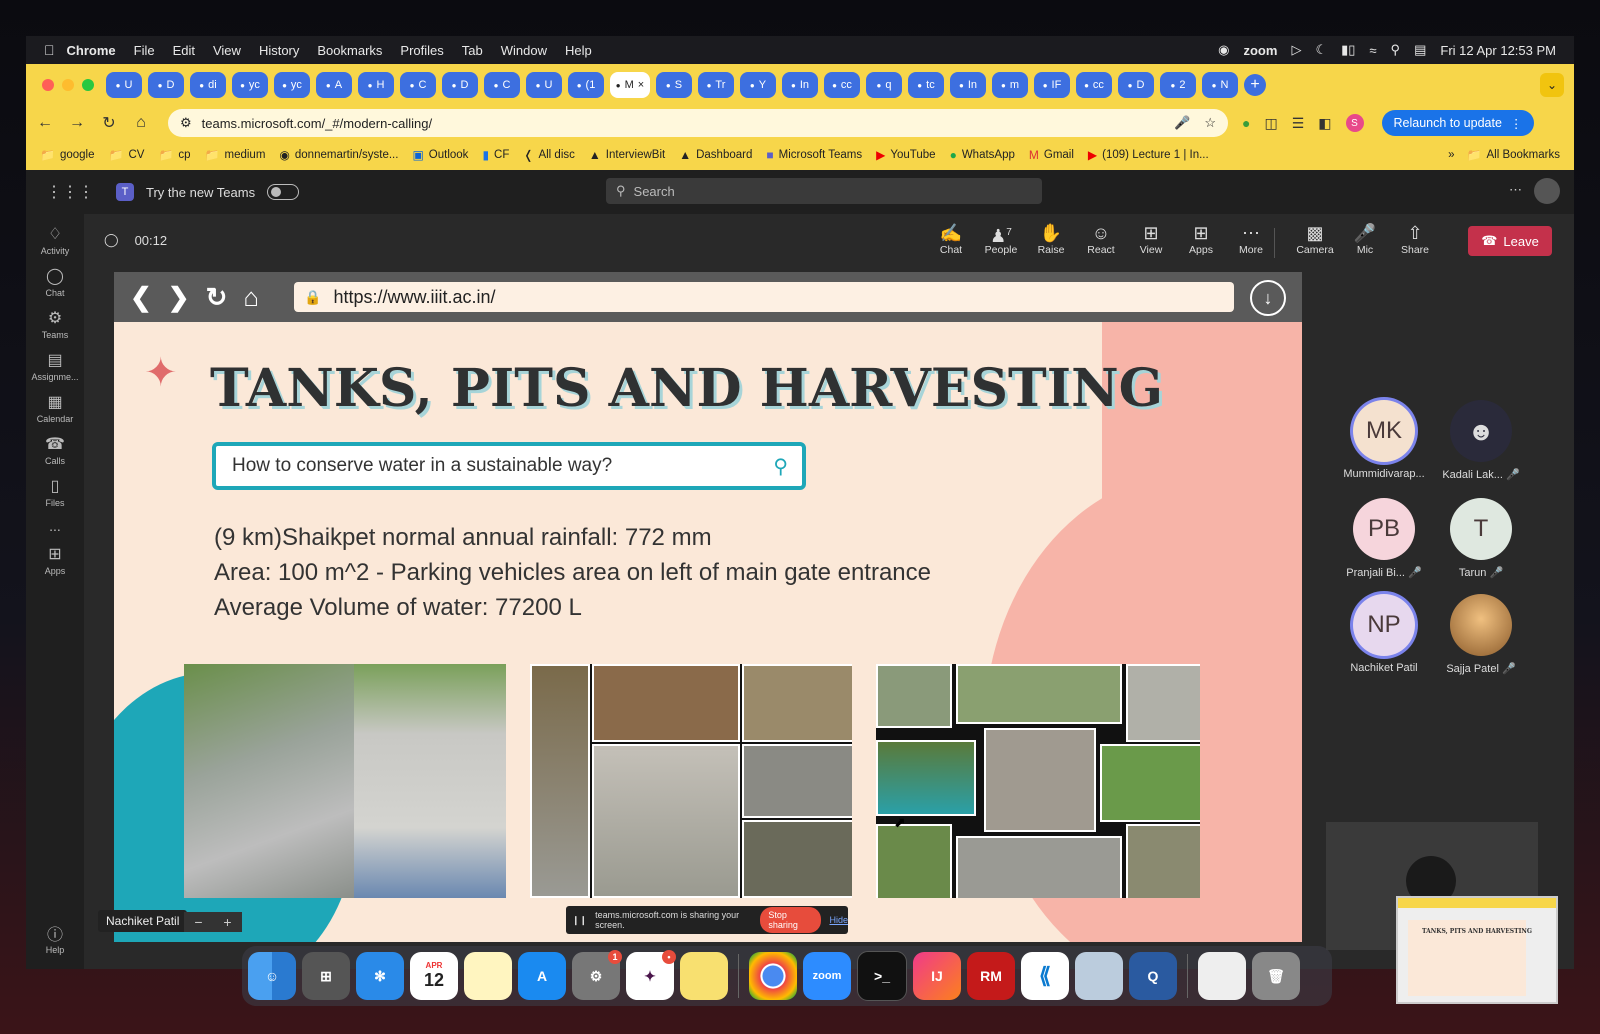 The image size is (1600, 1034). What do you see at coordinates (109, 123) in the screenshot?
I see `reload-icon: ↻` at bounding box center [109, 123].